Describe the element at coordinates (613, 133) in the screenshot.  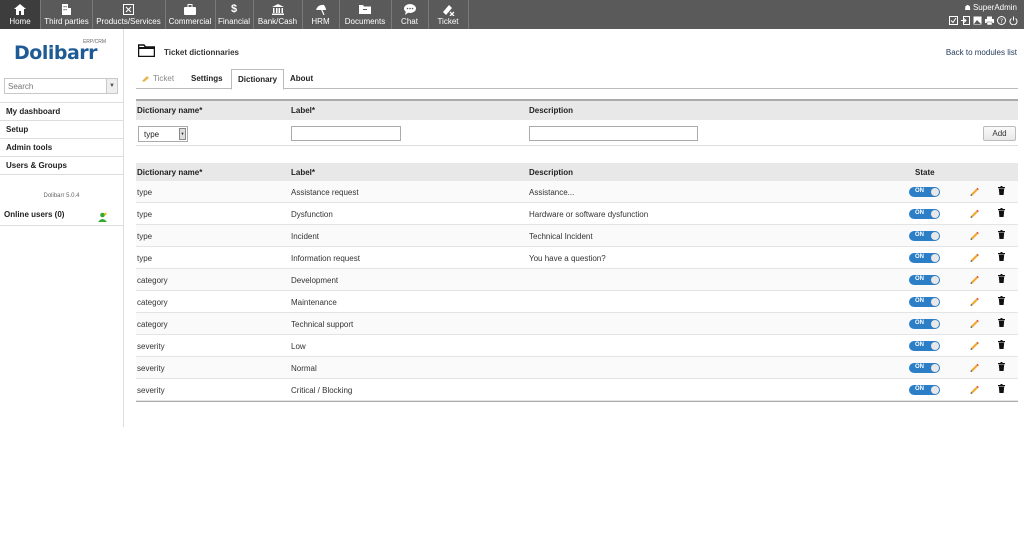
I see `description-input` at that location.